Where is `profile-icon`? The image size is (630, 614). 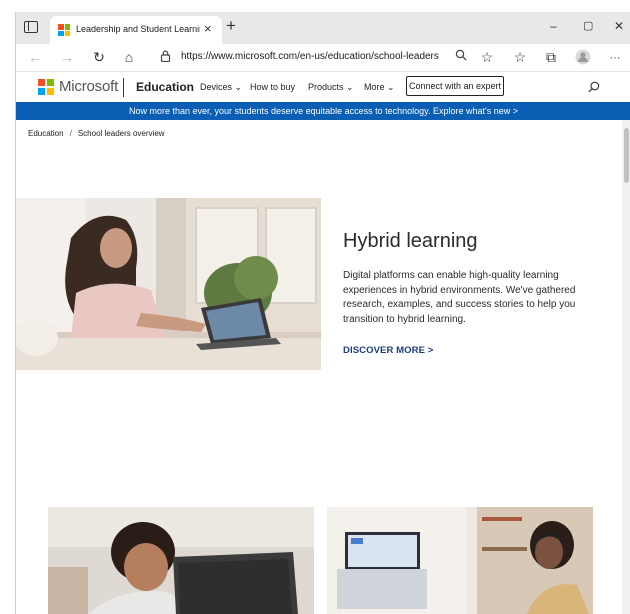
profile-icon is located at coordinates (583, 58).